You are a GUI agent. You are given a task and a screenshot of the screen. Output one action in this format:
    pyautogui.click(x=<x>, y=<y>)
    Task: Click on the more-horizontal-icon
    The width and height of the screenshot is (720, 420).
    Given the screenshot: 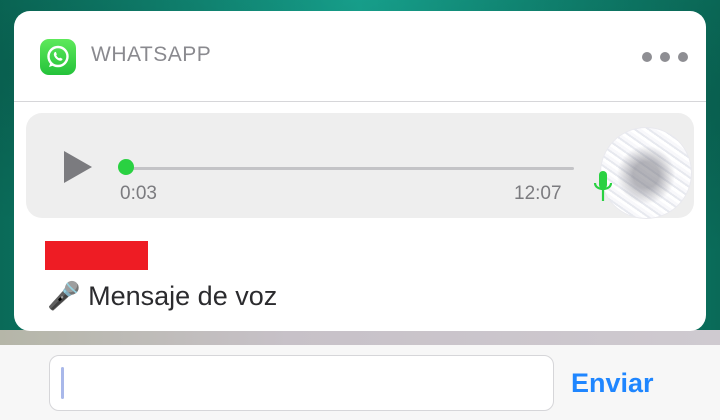 What is the action you would take?
    pyautogui.click(x=647, y=57)
    